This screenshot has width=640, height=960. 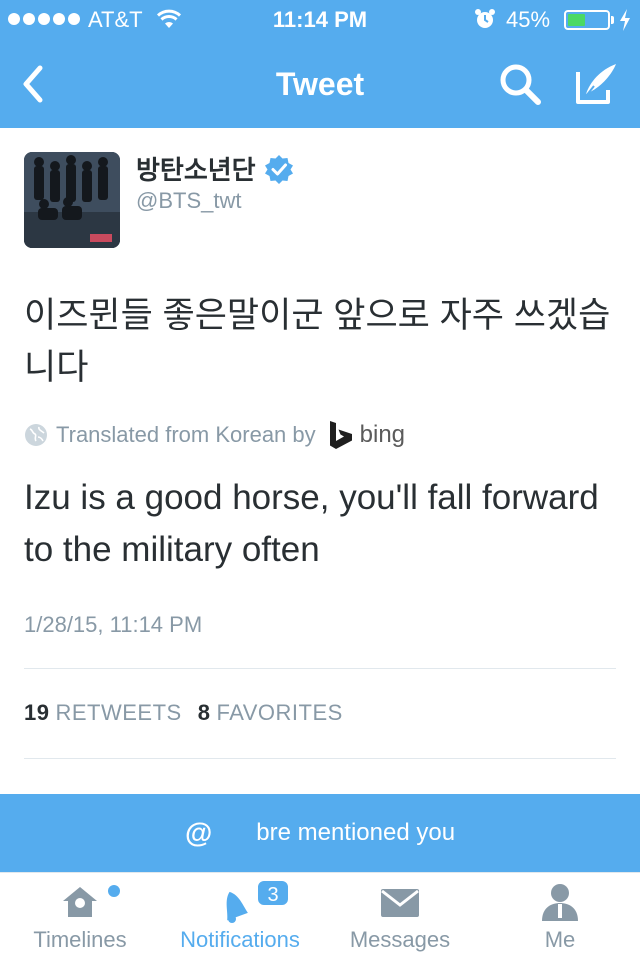 I want to click on translation-attribution: Translated from Korean by bing, so click(x=214, y=435).